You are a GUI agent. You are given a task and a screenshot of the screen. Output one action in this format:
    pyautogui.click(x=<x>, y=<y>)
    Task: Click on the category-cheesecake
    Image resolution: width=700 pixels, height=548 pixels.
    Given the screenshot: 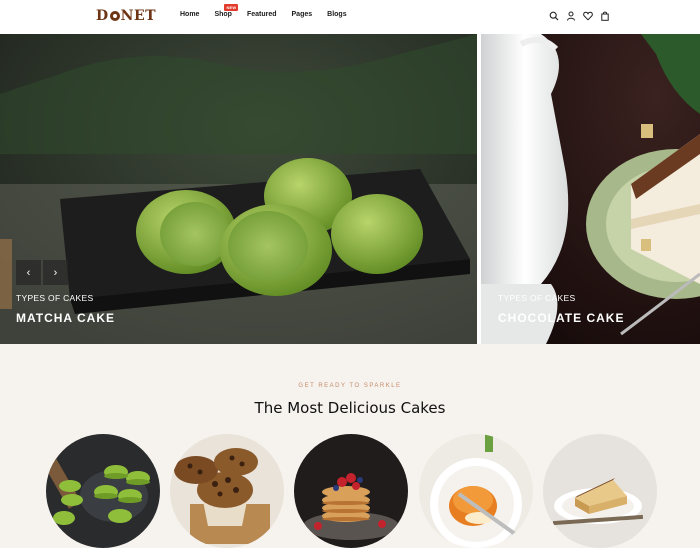 What is the action you would take?
    pyautogui.click(x=600, y=491)
    